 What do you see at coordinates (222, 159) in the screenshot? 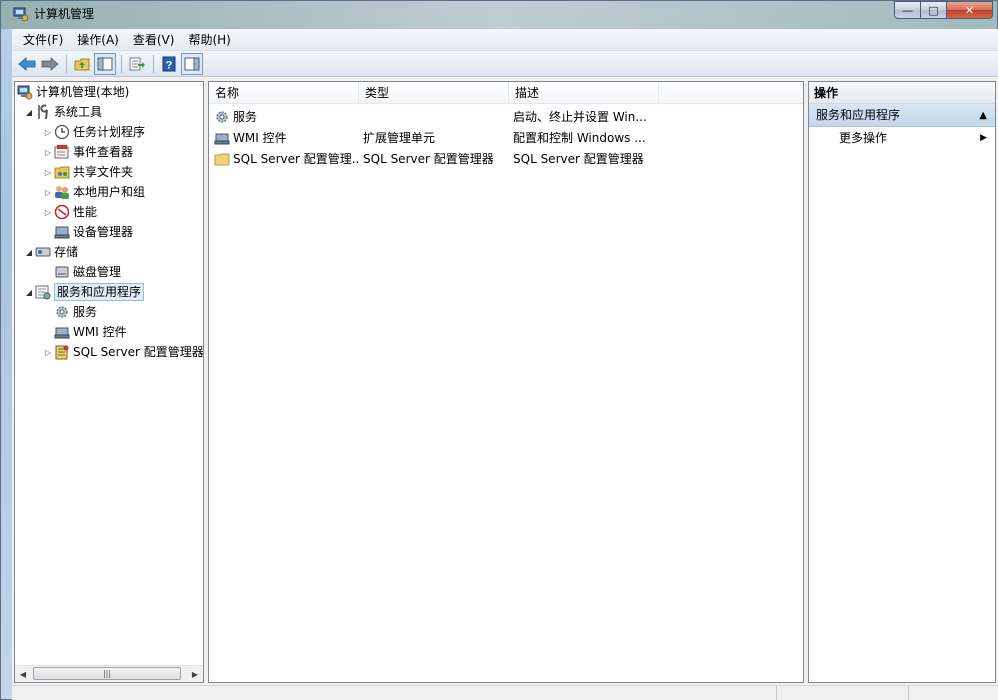
I see `folder-icon` at bounding box center [222, 159].